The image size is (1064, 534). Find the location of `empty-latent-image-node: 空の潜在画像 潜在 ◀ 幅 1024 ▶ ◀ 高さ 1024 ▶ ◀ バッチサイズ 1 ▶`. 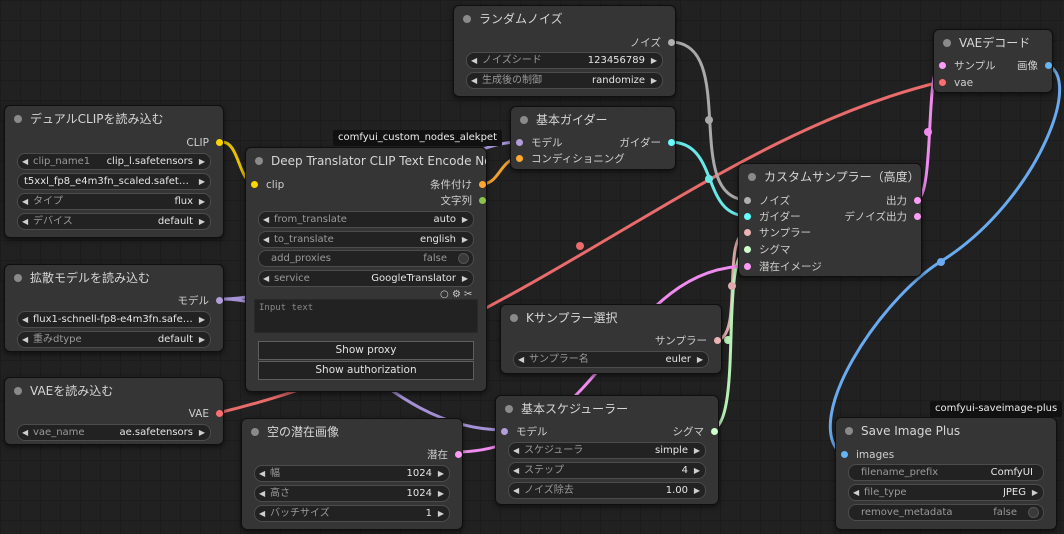

empty-latent-image-node: 空の潜在画像 潜在 ◀ 幅 1024 ▶ ◀ 高さ 1024 ▶ ◀ バッチサイズ 1 ▶ is located at coordinates (352, 474).